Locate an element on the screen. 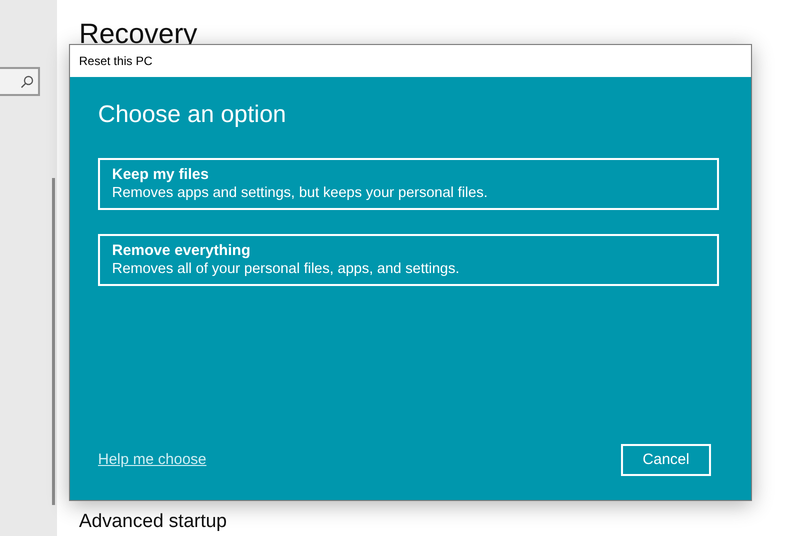 The width and height of the screenshot is (805, 536). option-title: Keep my files is located at coordinates (160, 174).